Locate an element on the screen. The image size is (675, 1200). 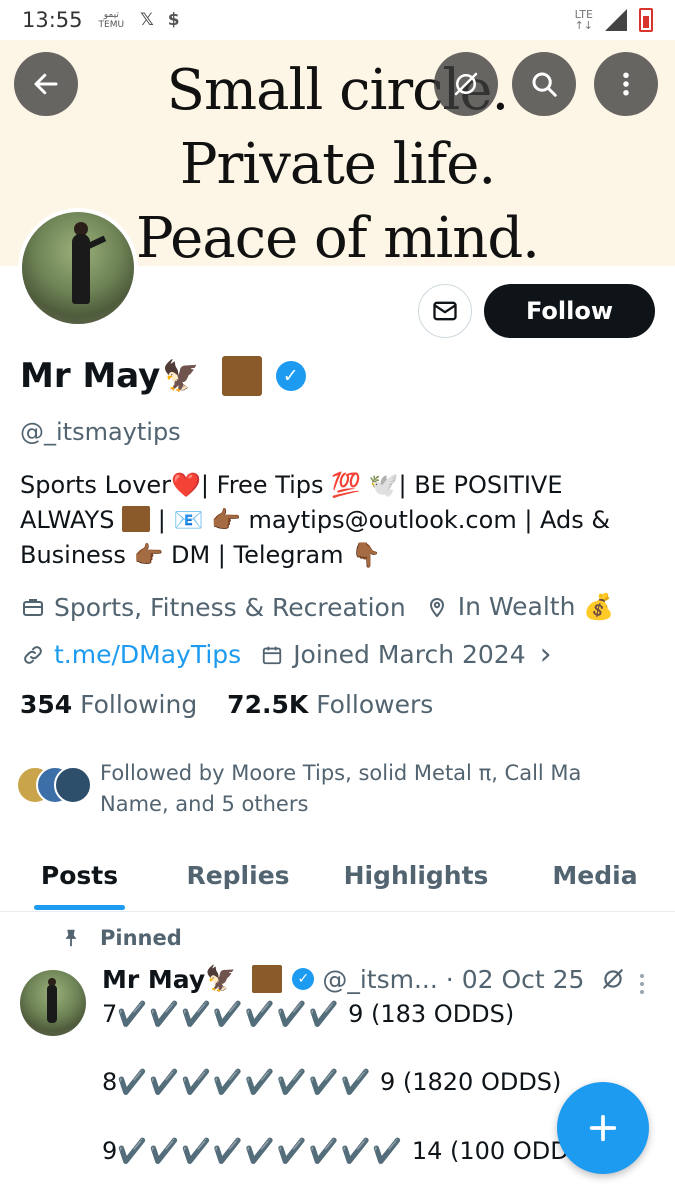
grok-button is located at coordinates (466, 84).